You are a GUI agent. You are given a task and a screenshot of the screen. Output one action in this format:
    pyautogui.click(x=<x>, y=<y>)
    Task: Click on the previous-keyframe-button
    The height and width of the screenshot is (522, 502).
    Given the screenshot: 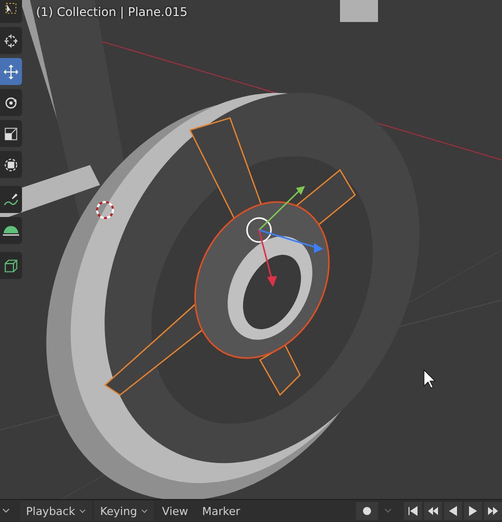 What is the action you would take?
    pyautogui.click(x=433, y=511)
    